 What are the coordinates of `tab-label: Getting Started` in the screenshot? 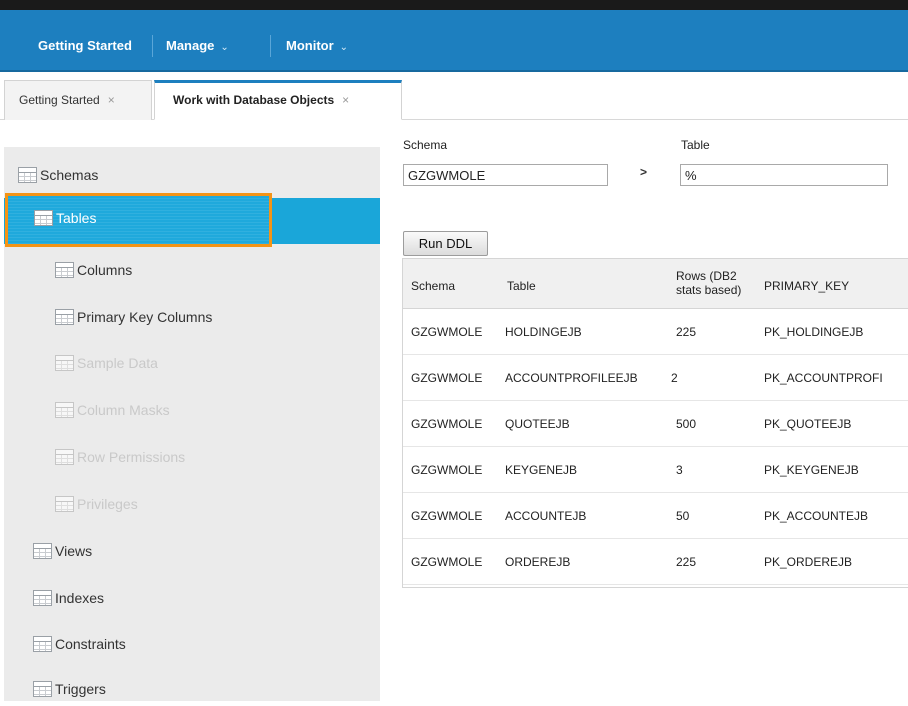 It's located at (59, 100).